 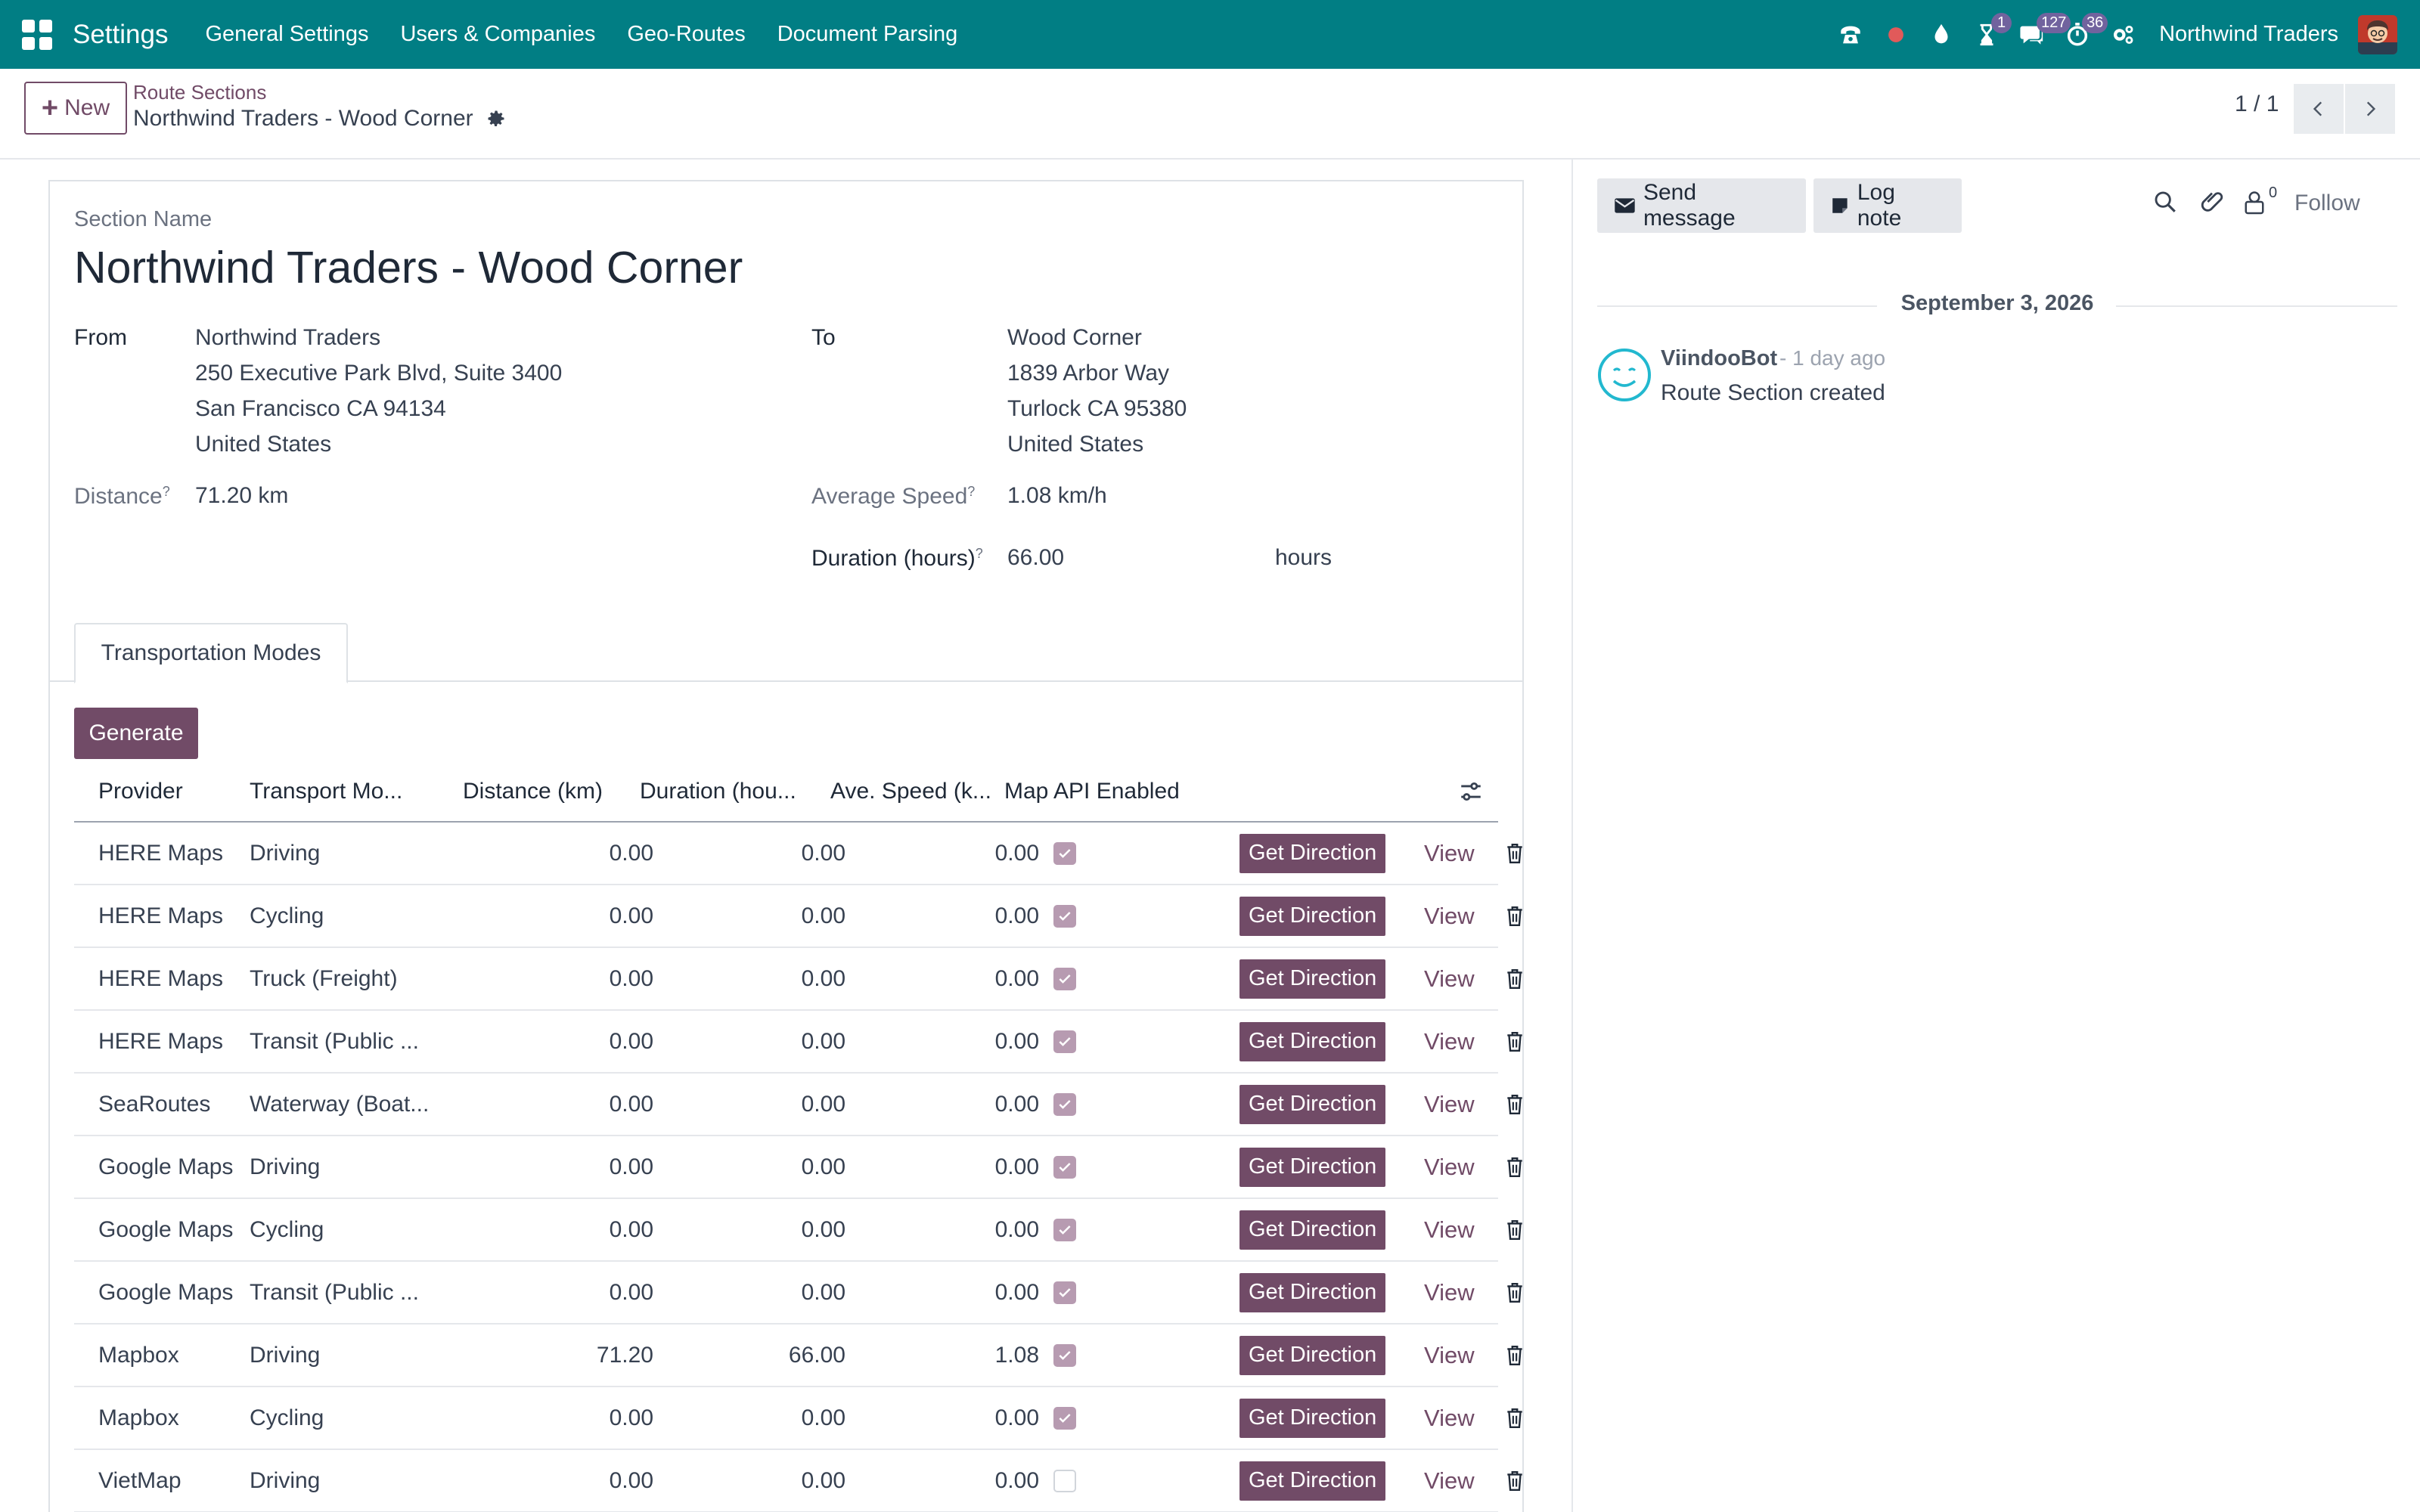 What do you see at coordinates (120, 35) in the screenshot?
I see `app-title: Settings` at bounding box center [120, 35].